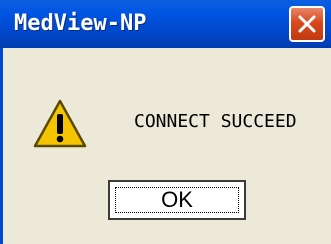 The width and height of the screenshot is (331, 244). I want to click on window-frame-left, so click(1, 146).